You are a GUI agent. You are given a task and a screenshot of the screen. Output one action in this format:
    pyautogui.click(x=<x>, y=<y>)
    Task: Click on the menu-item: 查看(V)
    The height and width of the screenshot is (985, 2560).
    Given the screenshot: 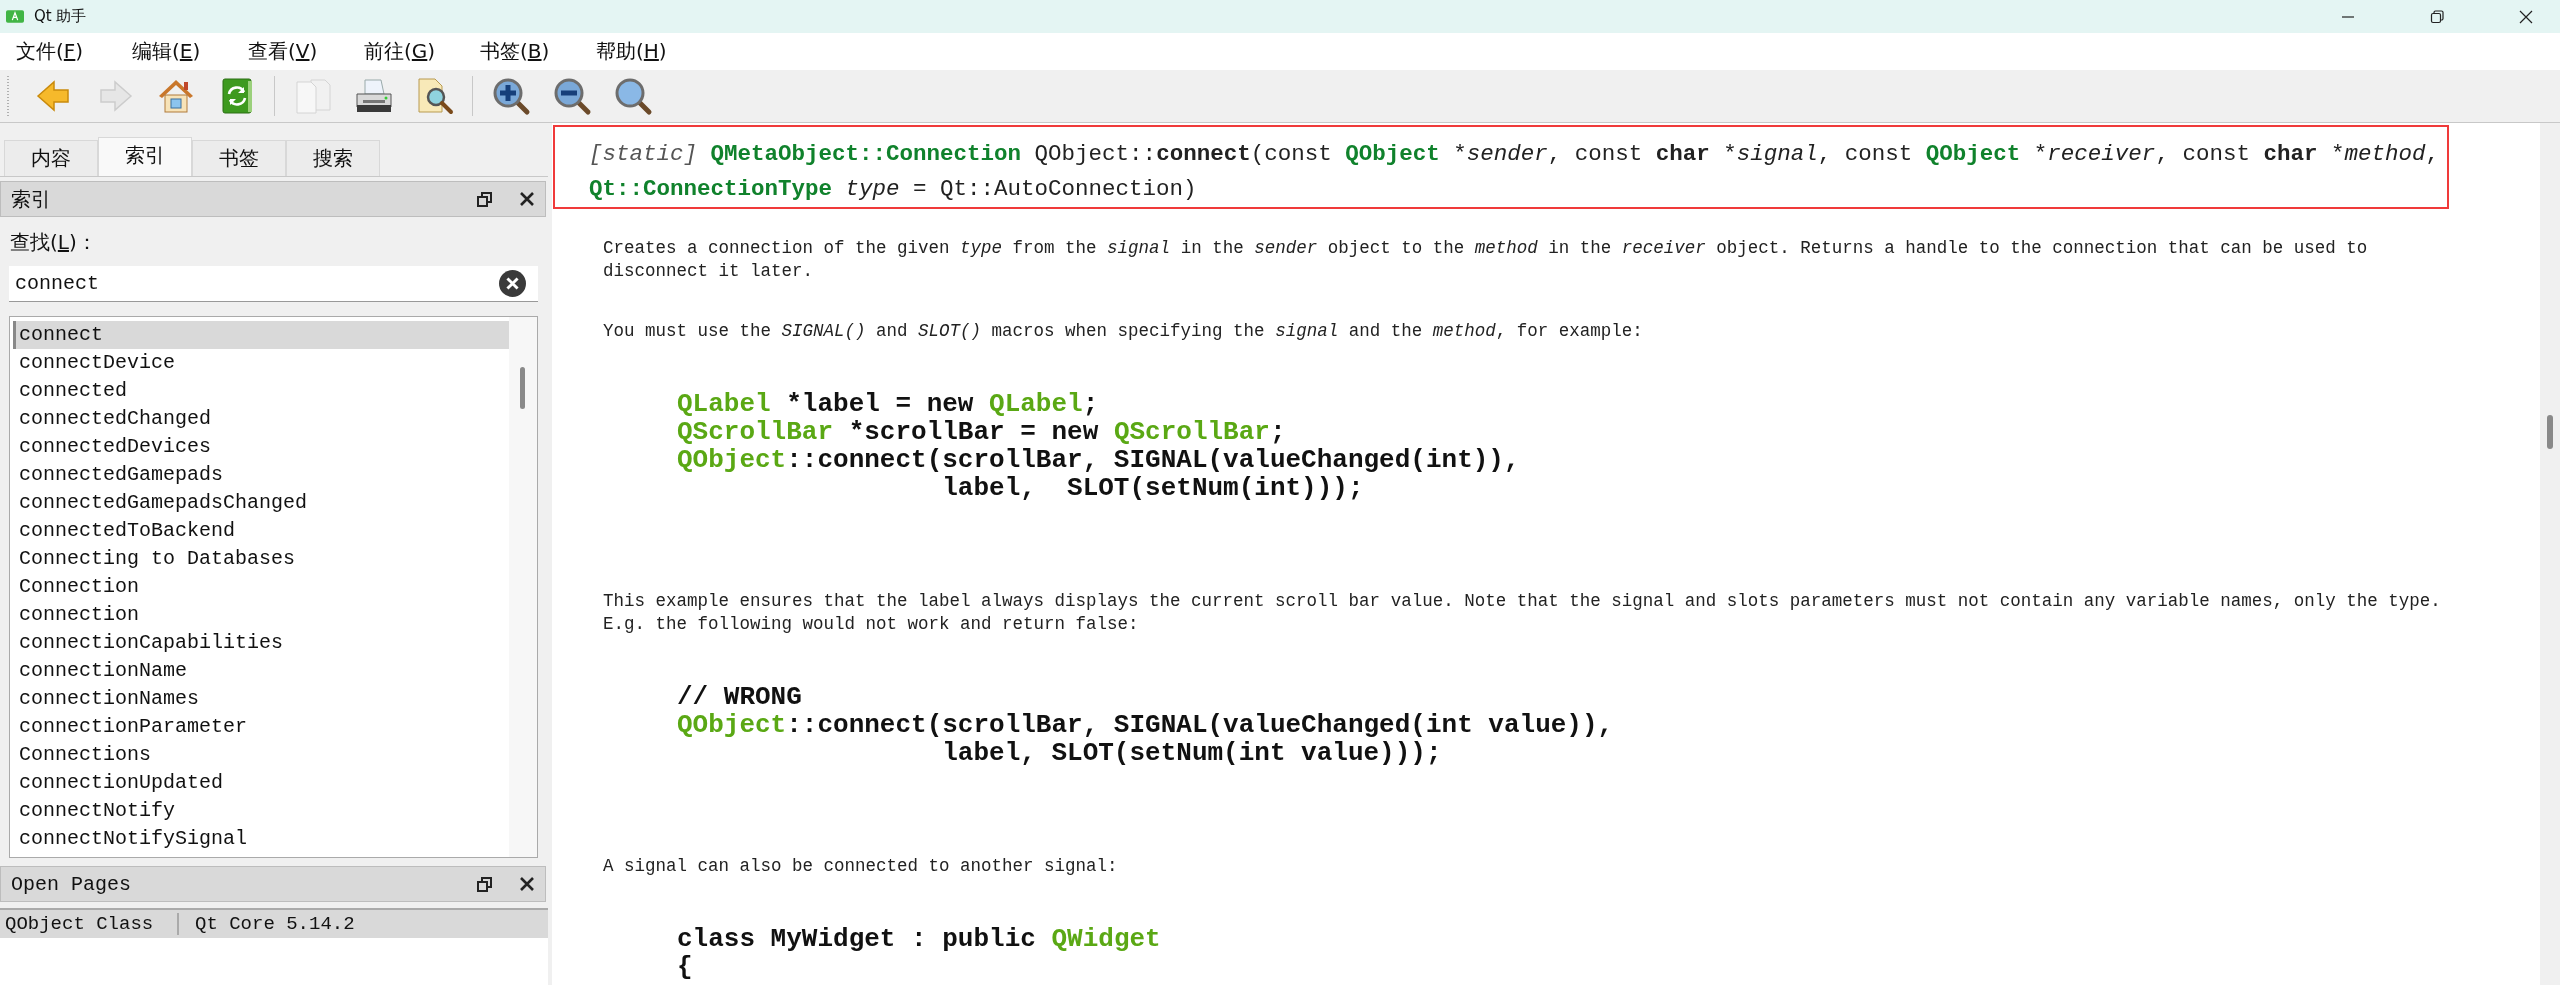 What is the action you would take?
    pyautogui.click(x=306, y=51)
    